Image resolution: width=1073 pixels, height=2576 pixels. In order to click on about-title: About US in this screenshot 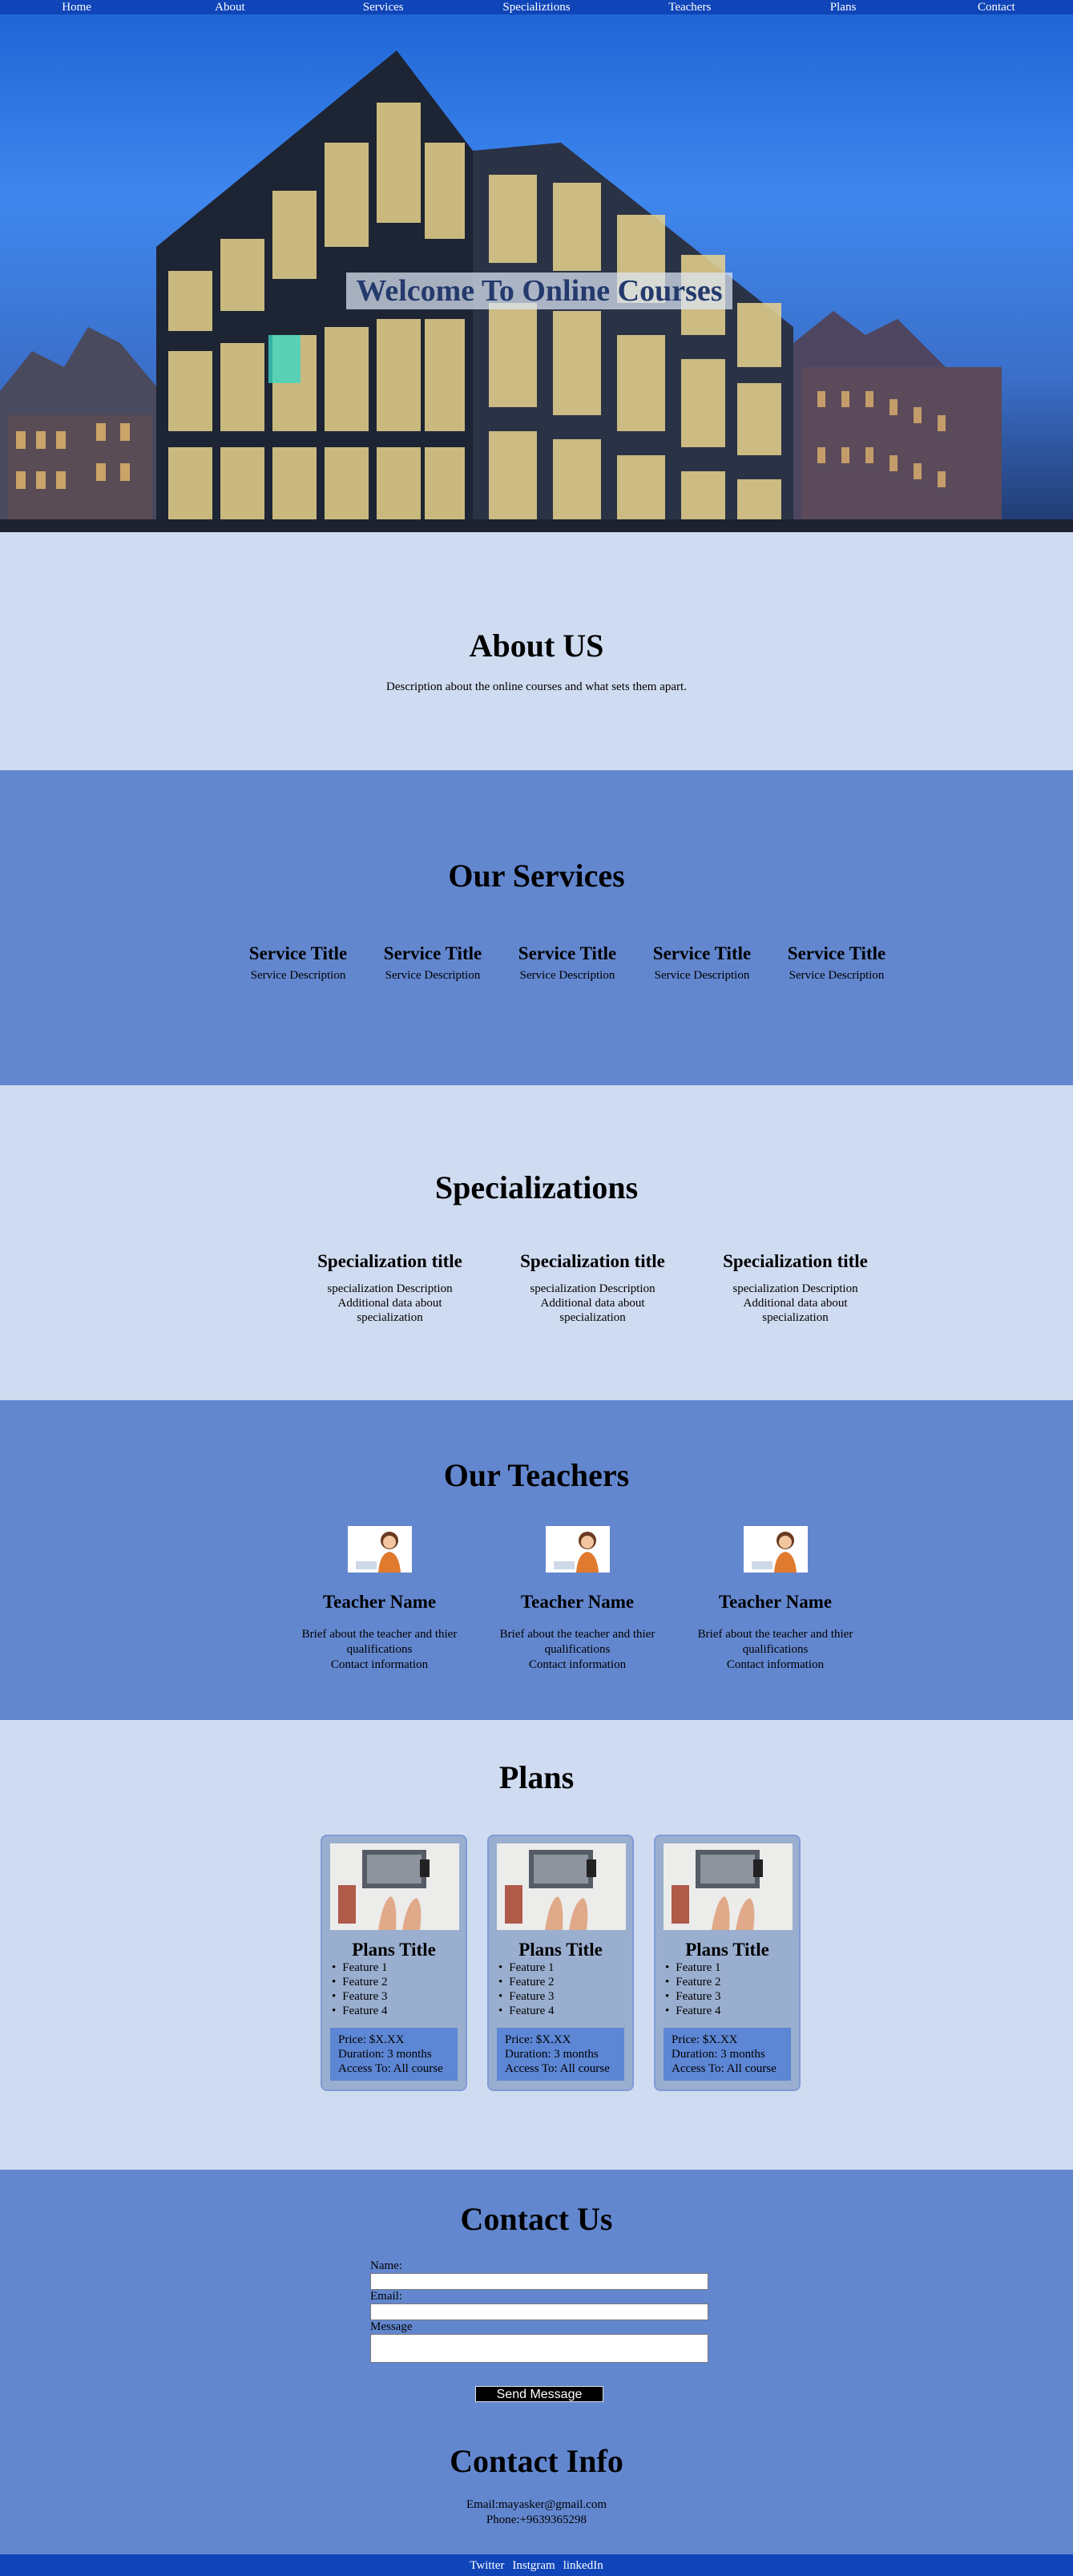, I will do `click(536, 646)`.